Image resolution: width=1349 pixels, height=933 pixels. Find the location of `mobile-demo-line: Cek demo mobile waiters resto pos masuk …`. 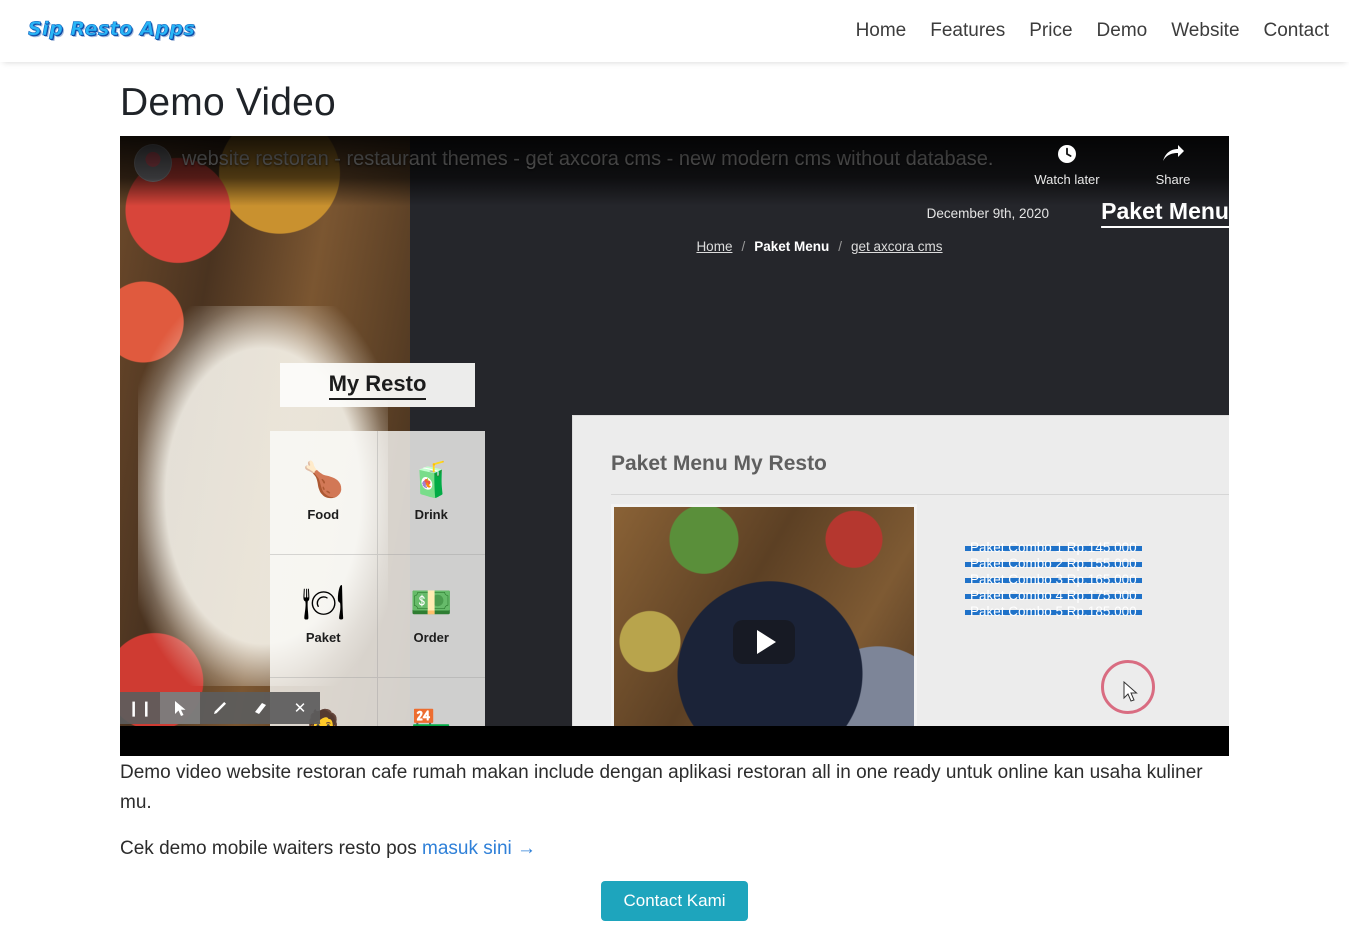

mobile-demo-line: Cek demo mobile waiters resto pos masuk … is located at coordinates (665, 849).